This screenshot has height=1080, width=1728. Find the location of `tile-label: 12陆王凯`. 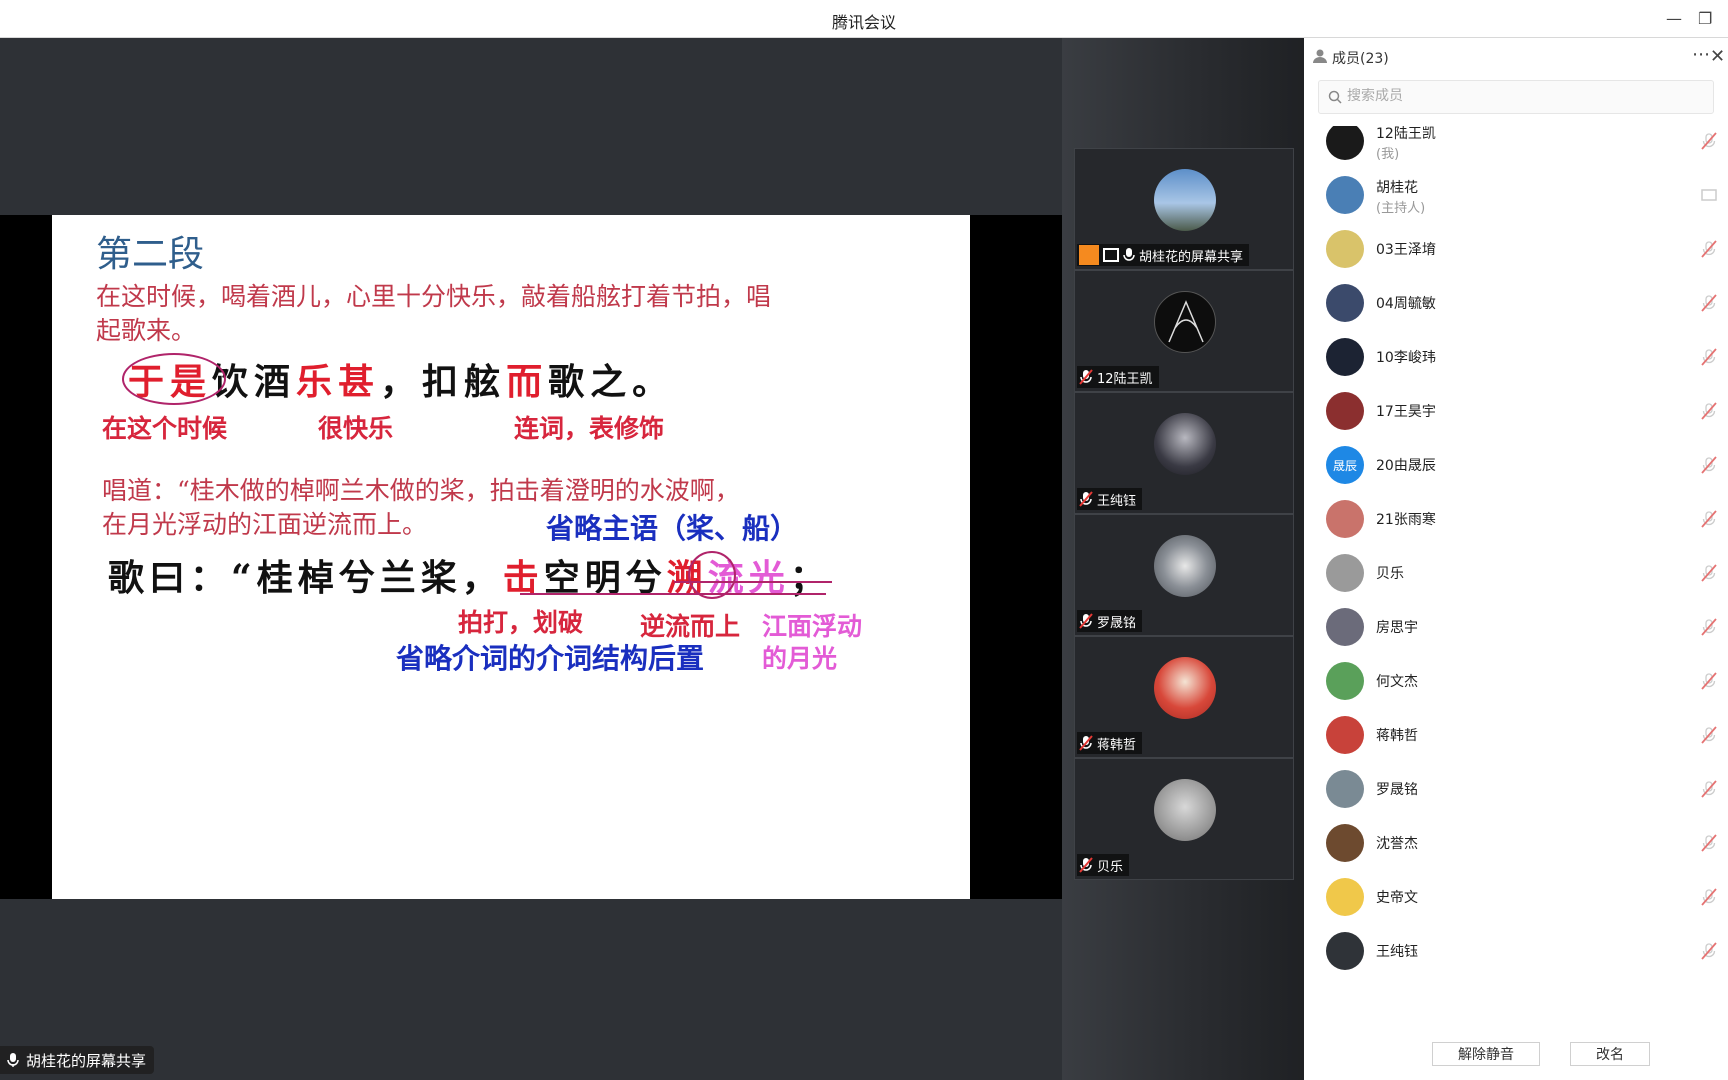

tile-label: 12陆王凯 is located at coordinates (1118, 377).